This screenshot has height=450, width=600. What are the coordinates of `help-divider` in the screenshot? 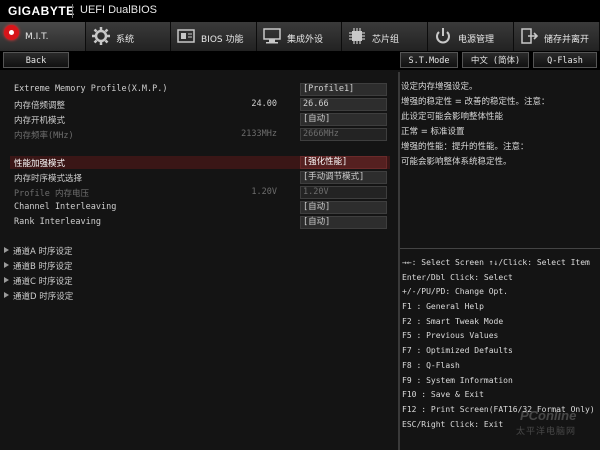 It's located at (500, 248).